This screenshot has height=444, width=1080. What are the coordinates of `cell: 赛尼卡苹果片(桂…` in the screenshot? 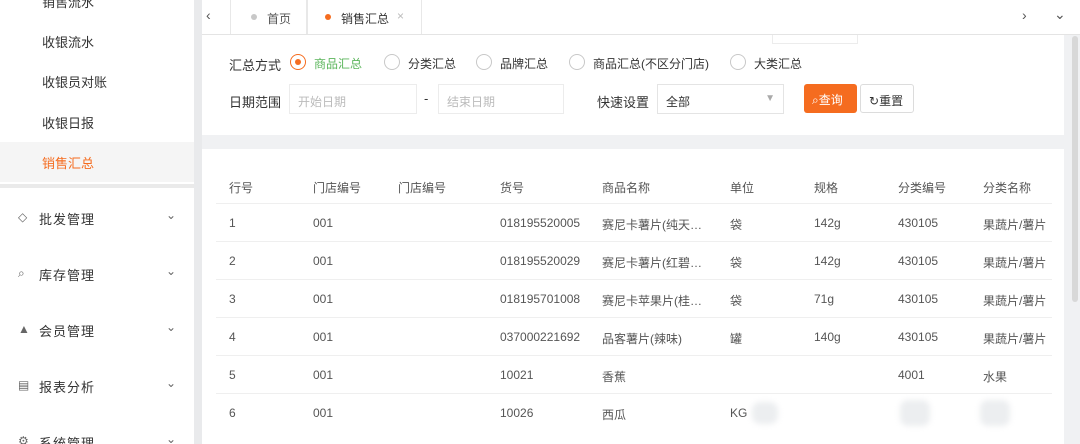 It's located at (652, 301).